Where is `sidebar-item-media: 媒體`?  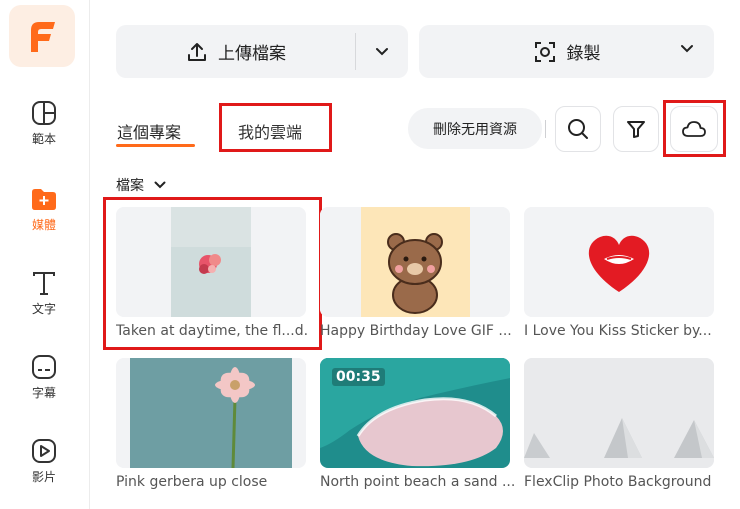 sidebar-item-media: 媒體 is located at coordinates (44, 221).